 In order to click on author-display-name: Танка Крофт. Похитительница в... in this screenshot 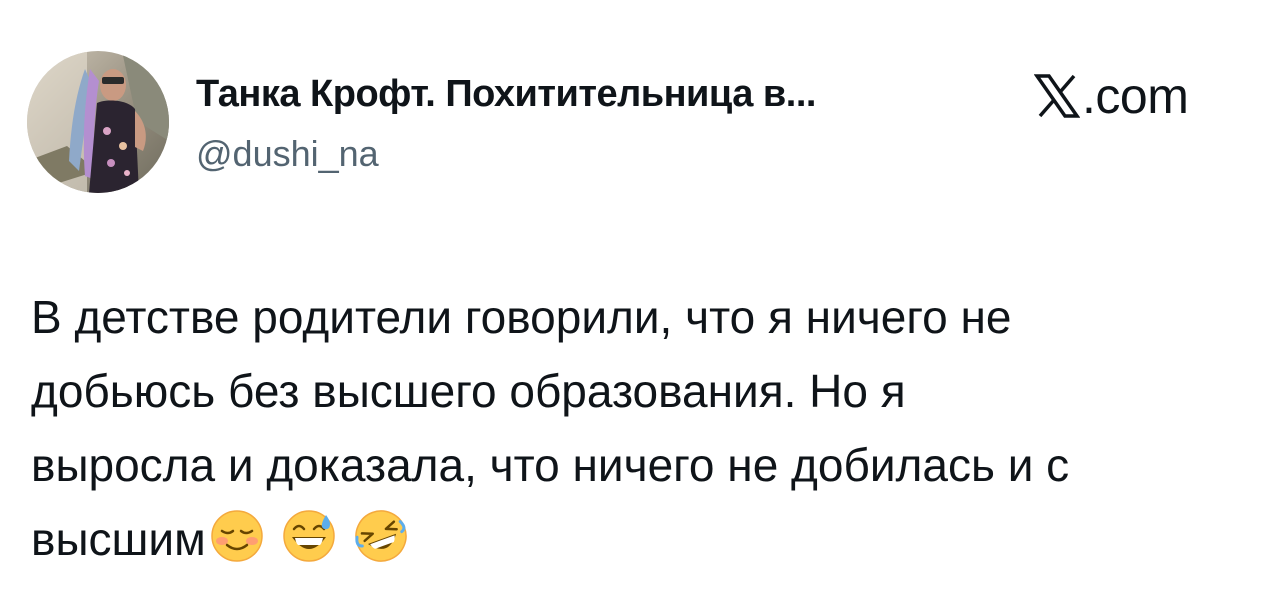, I will do `click(506, 94)`.